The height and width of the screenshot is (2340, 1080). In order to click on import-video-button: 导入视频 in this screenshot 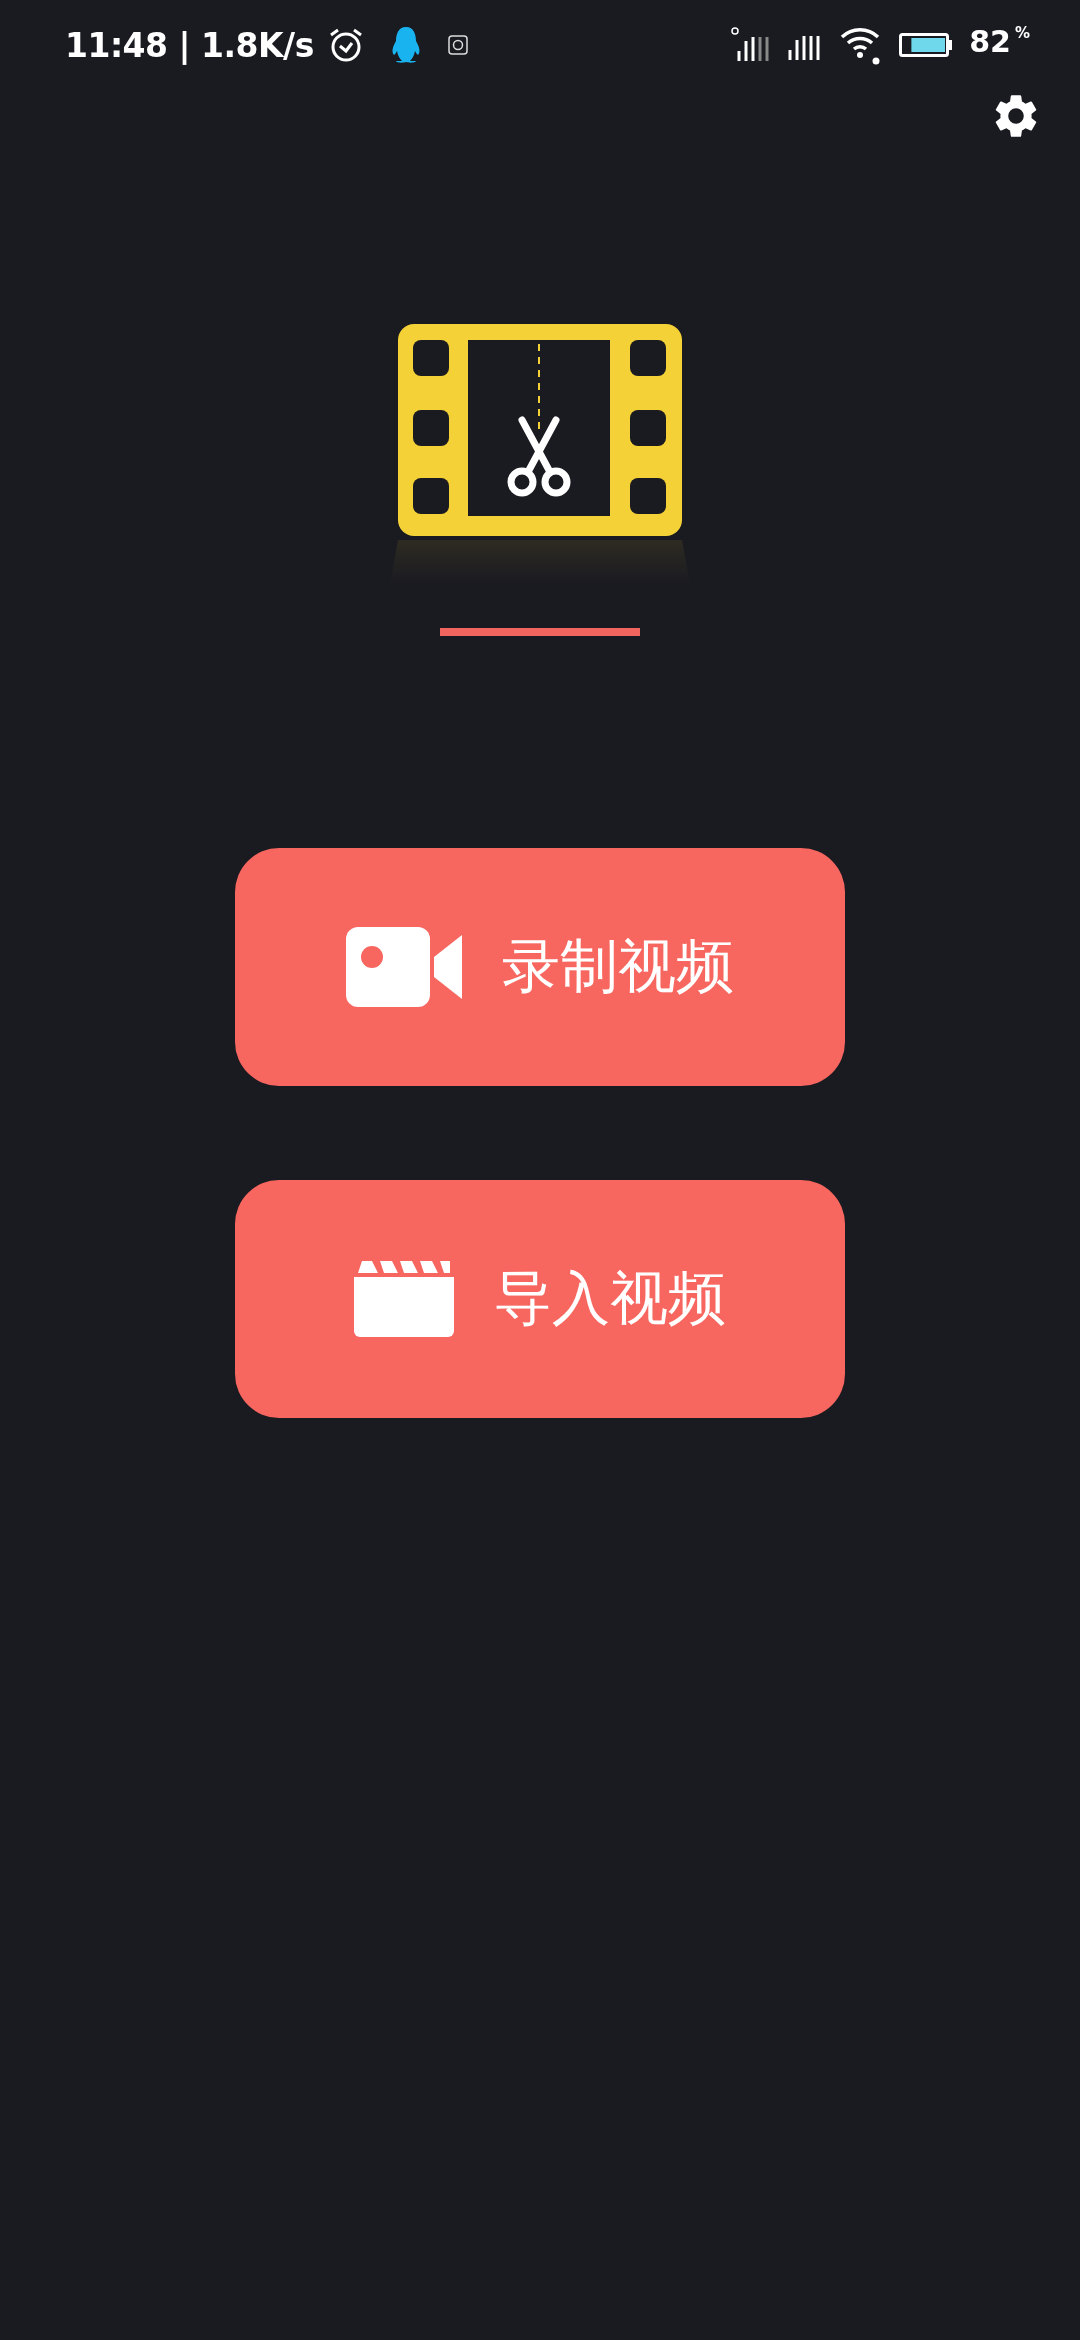, I will do `click(540, 1299)`.